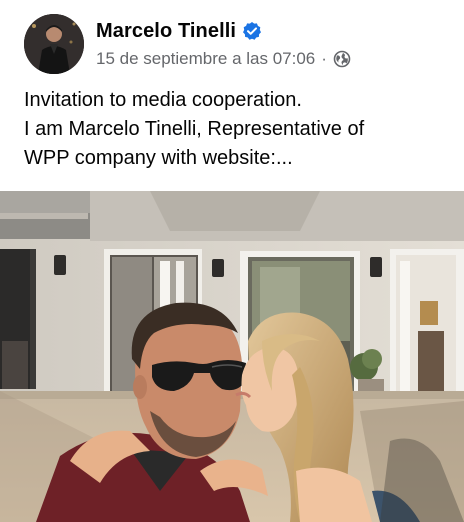 Image resolution: width=464 pixels, height=522 pixels. What do you see at coordinates (194, 129) in the screenshot?
I see `post-text-line: I am Marcelo Tinelli, Representative of` at bounding box center [194, 129].